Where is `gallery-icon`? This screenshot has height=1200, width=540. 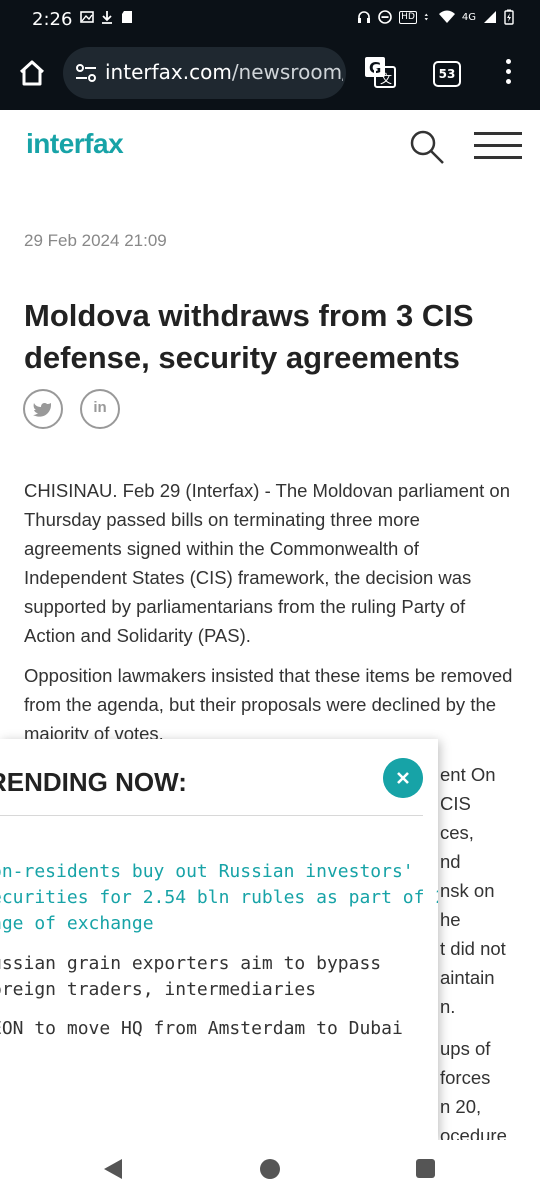 gallery-icon is located at coordinates (87, 17).